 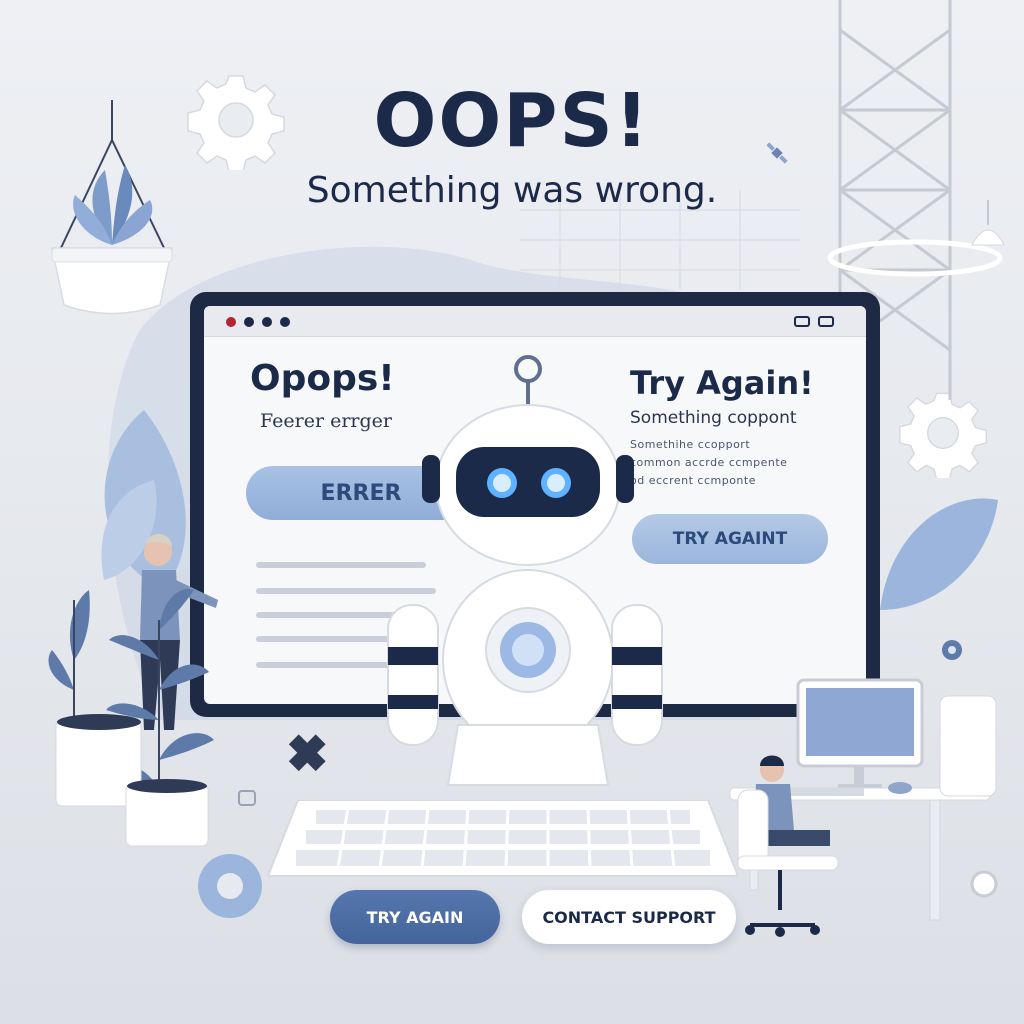 I want to click on puzzle-icon, so click(x=307, y=753).